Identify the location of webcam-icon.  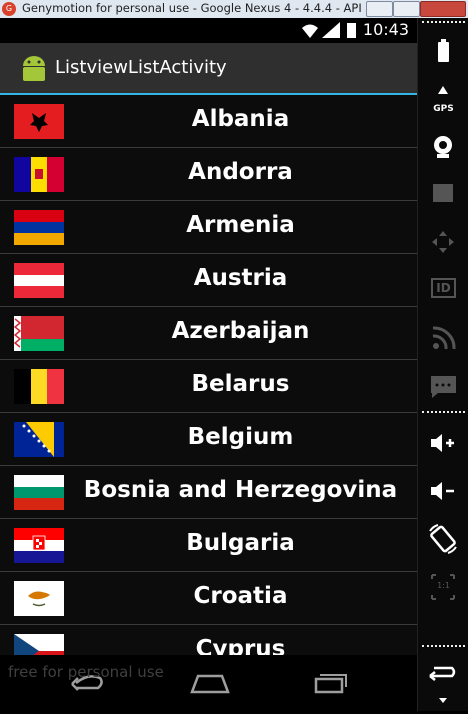
(443, 147).